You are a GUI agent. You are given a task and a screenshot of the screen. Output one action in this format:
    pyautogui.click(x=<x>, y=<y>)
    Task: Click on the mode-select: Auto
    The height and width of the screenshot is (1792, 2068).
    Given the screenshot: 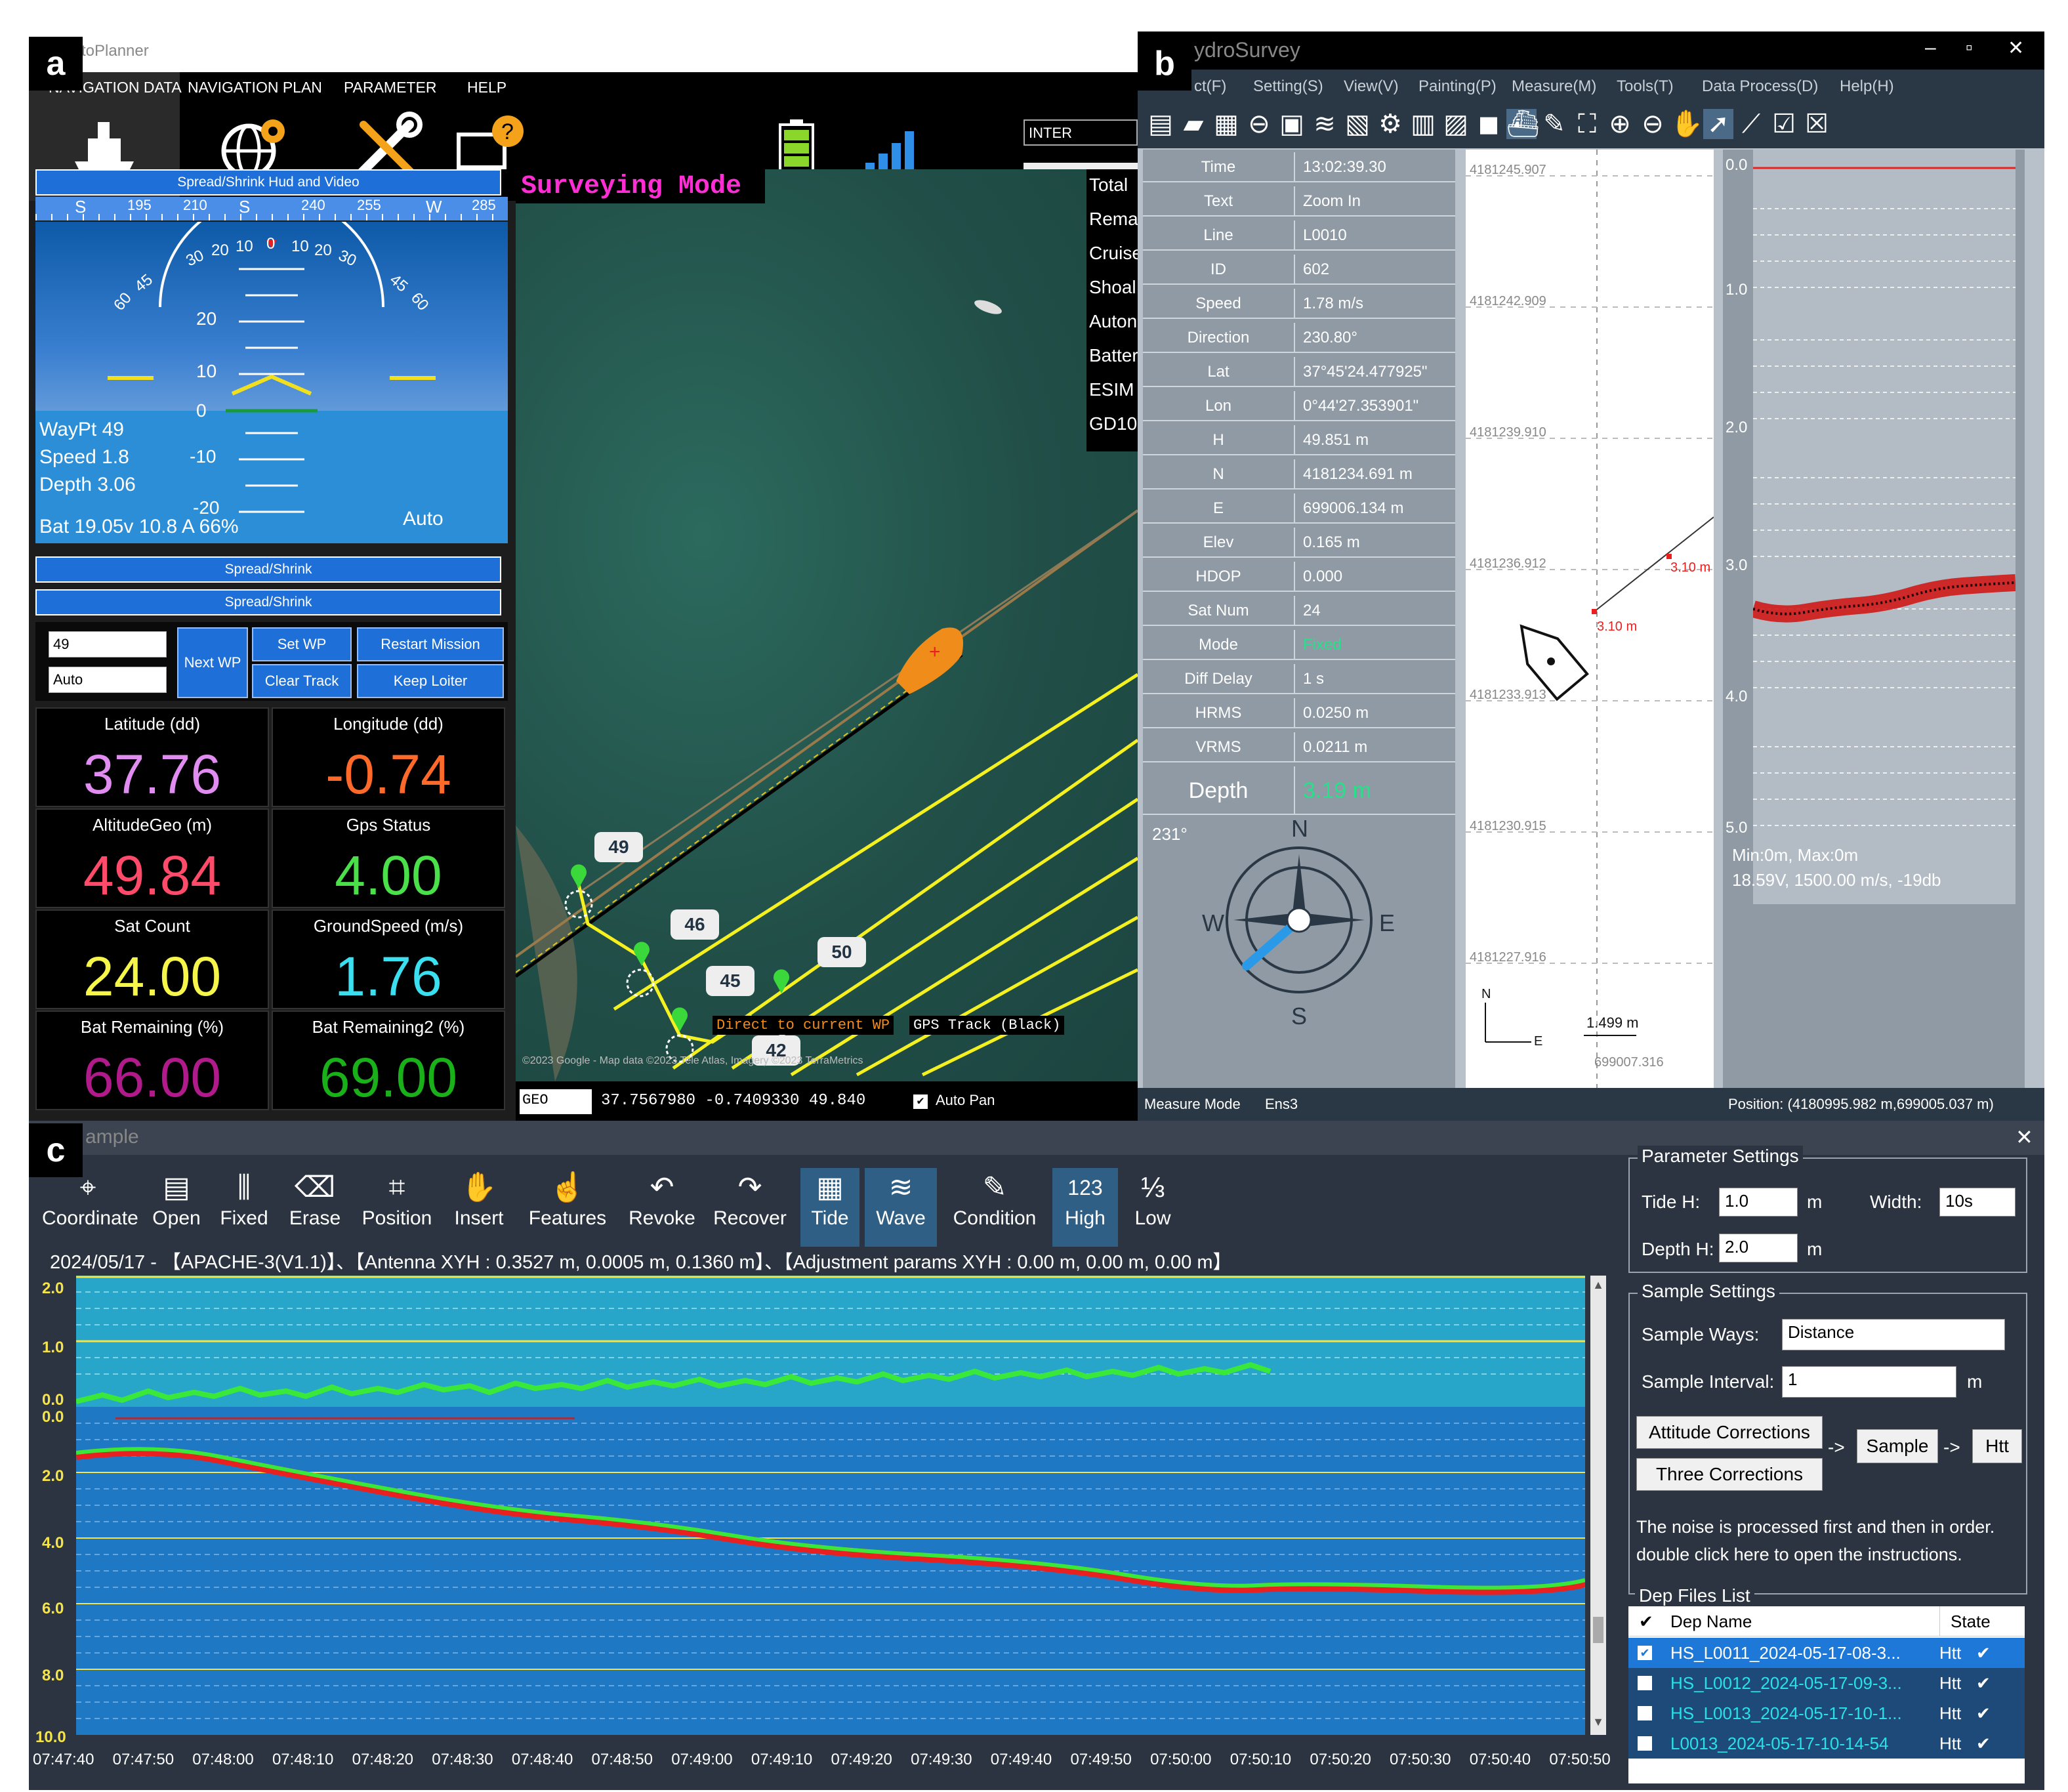 What is the action you would take?
    pyautogui.click(x=108, y=680)
    